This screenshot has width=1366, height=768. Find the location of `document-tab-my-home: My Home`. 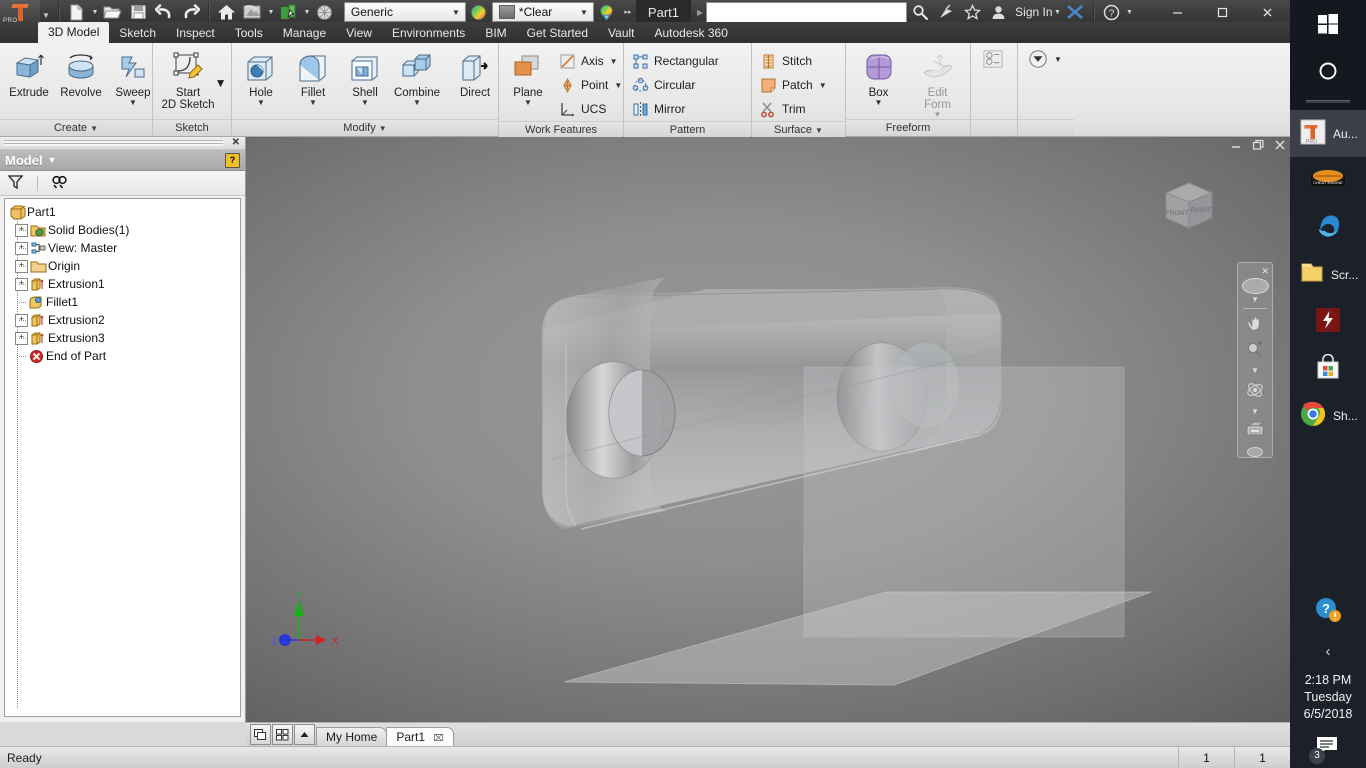

document-tab-my-home: My Home is located at coordinates (352, 737).